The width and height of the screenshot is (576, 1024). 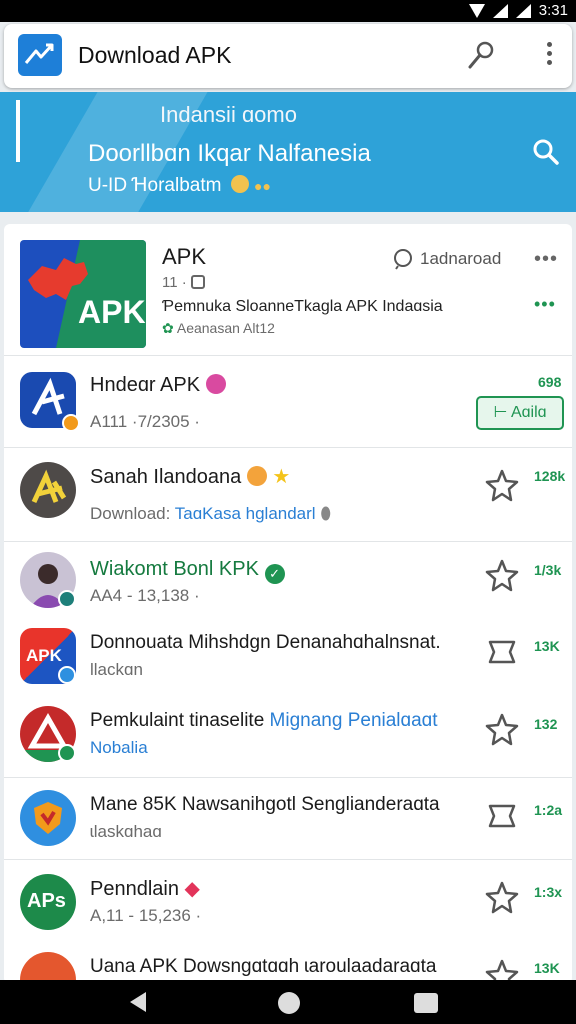 What do you see at coordinates (119, 748) in the screenshot?
I see `app-meta-link: Nobalia` at bounding box center [119, 748].